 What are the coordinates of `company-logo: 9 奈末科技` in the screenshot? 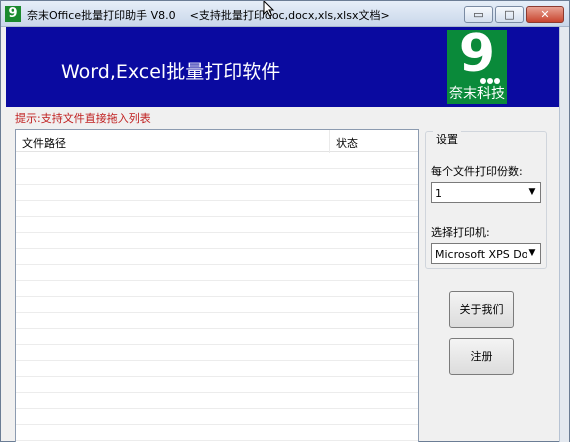 It's located at (477, 64).